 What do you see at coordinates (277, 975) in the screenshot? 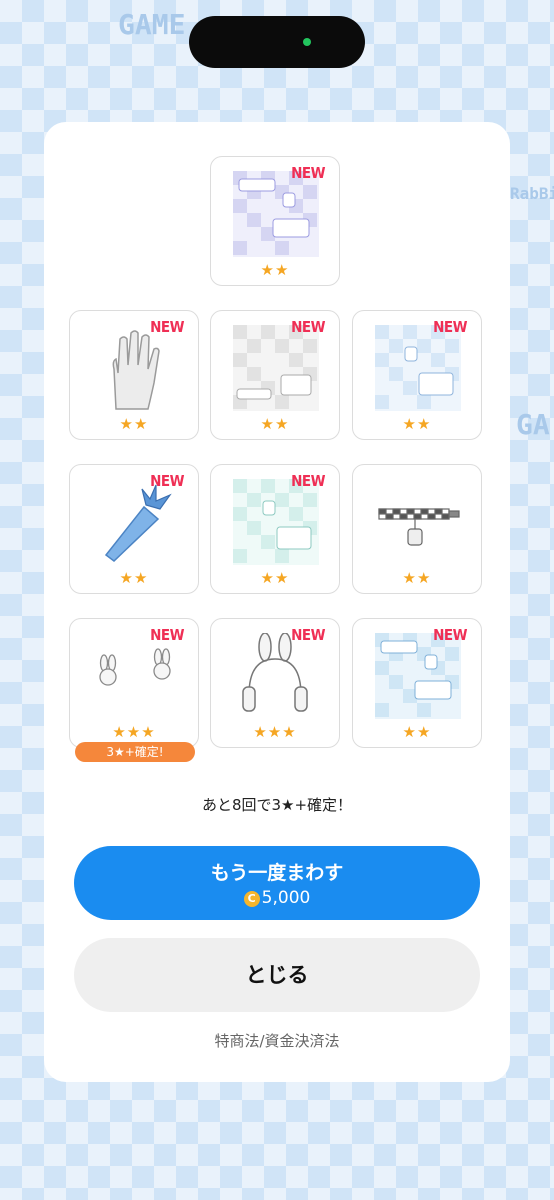
I see `close-button: とじる` at bounding box center [277, 975].